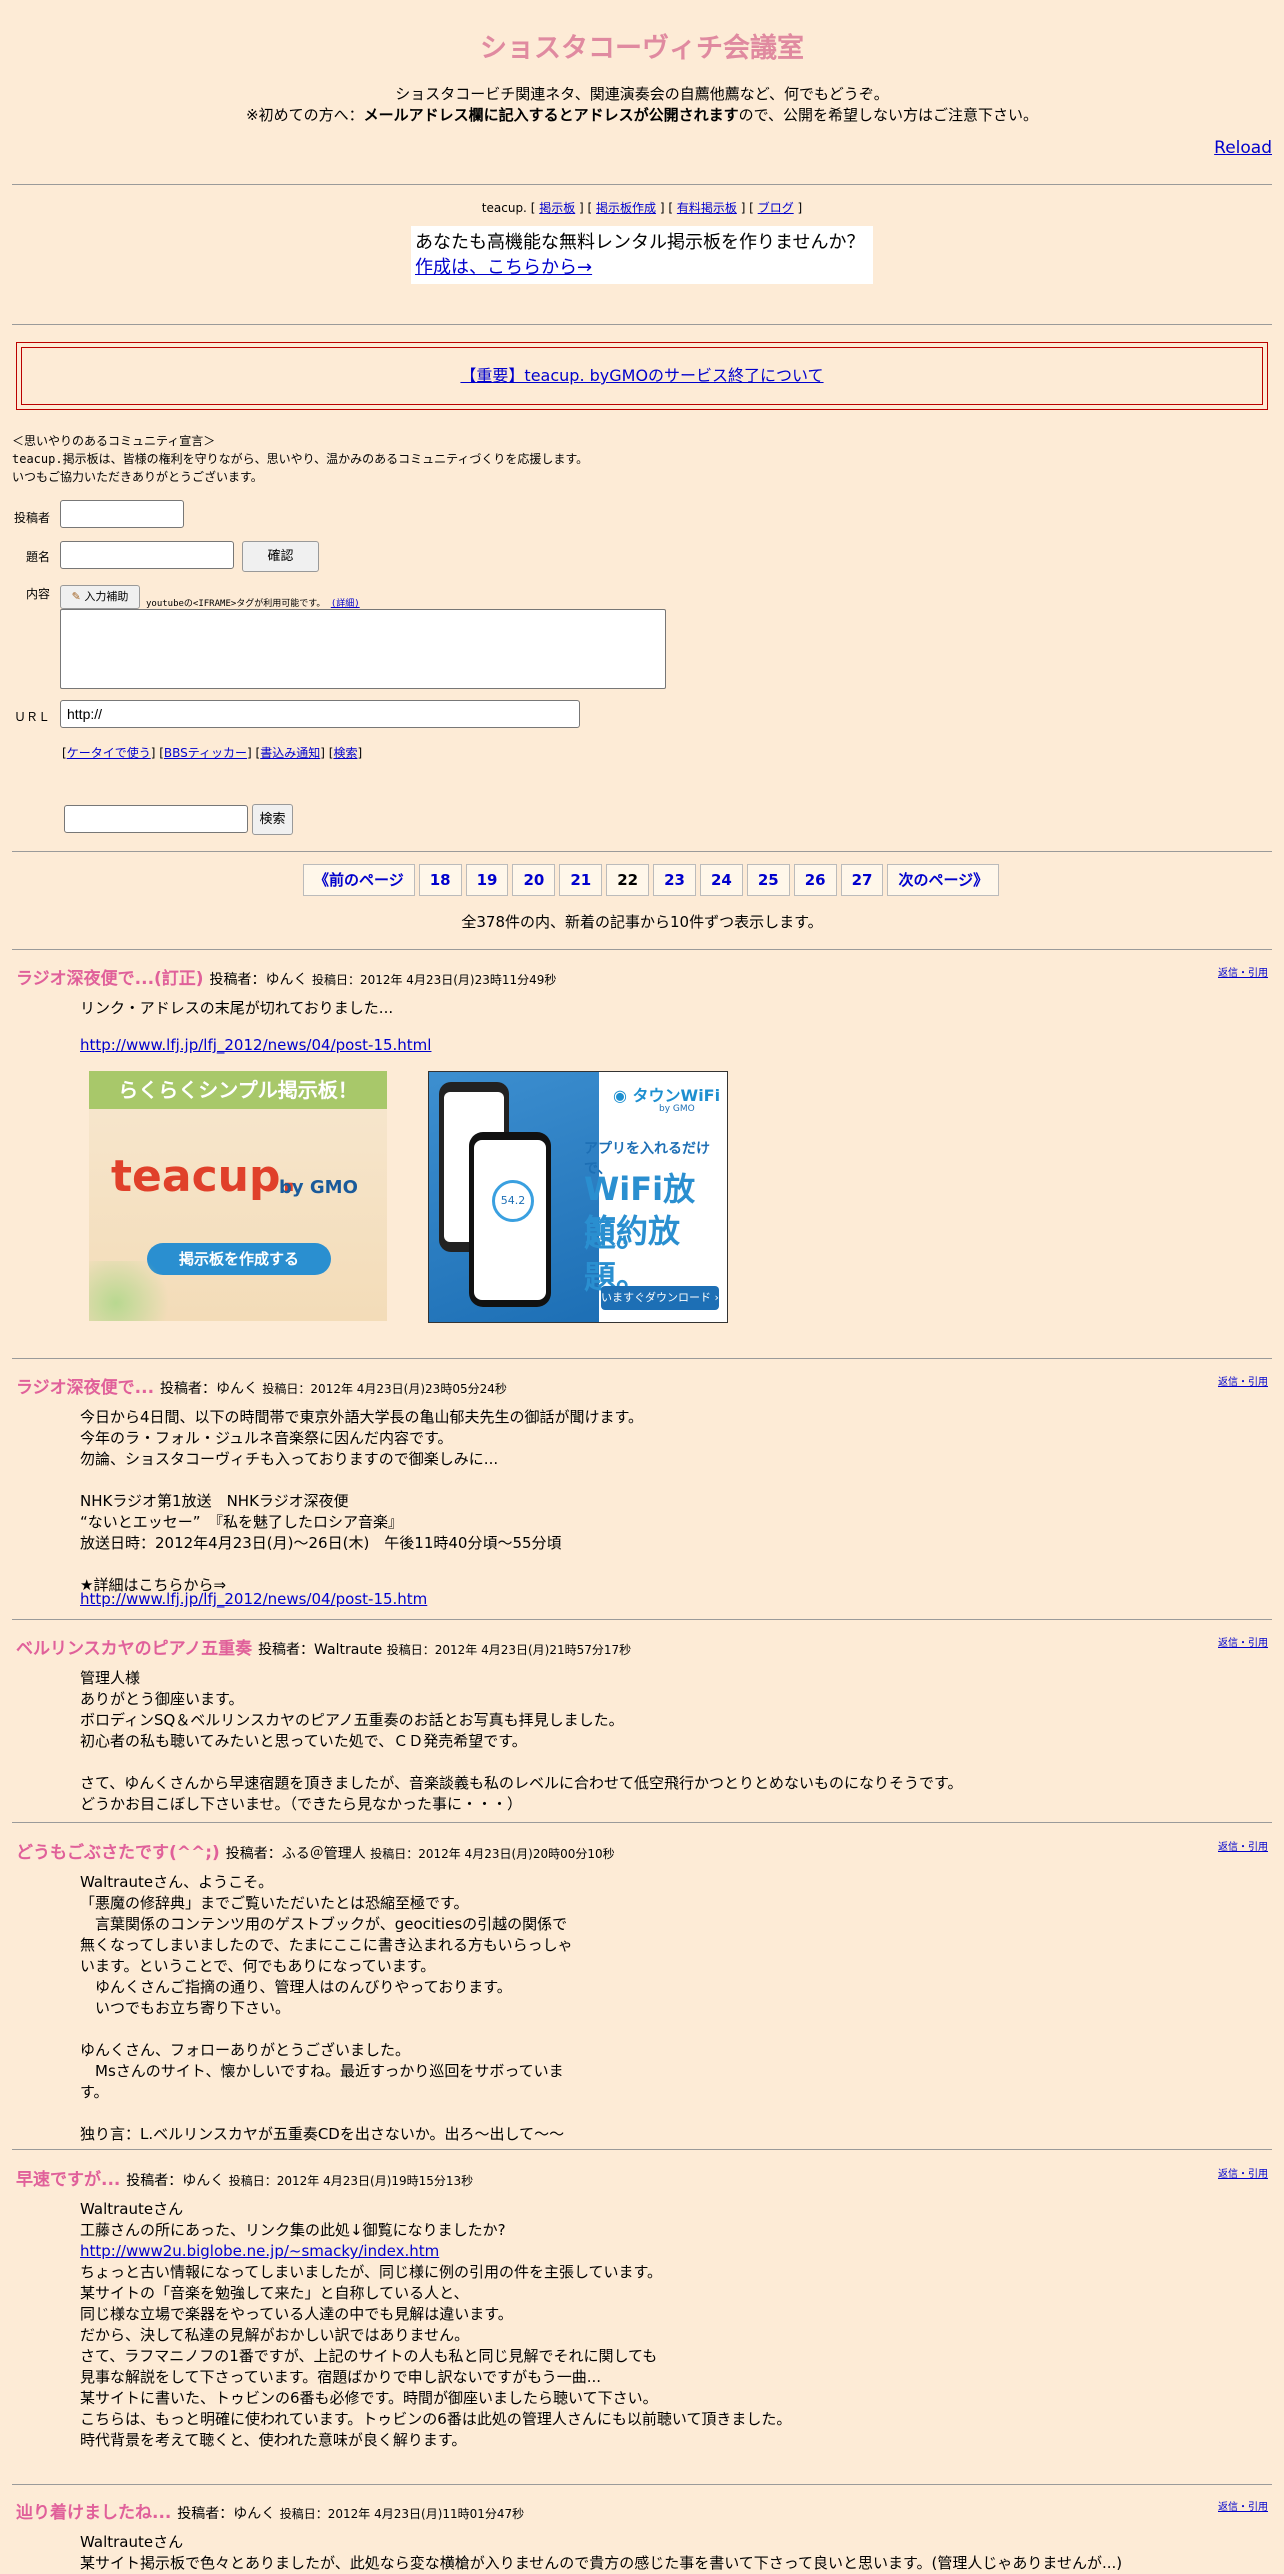 Image resolution: width=1284 pixels, height=2574 pixels. What do you see at coordinates (628, 880) in the screenshot?
I see `current-page: 22` at bounding box center [628, 880].